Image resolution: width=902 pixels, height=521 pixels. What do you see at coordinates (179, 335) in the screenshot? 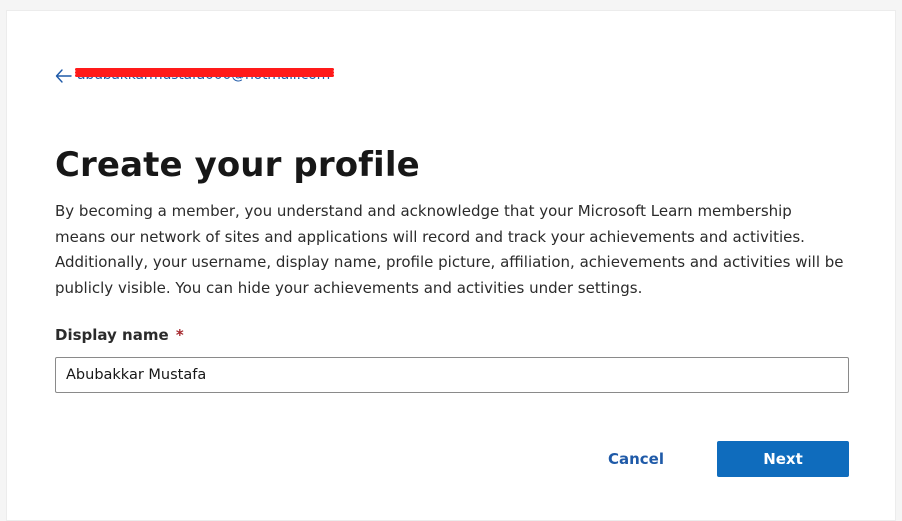
I see `required-marker: *` at bounding box center [179, 335].